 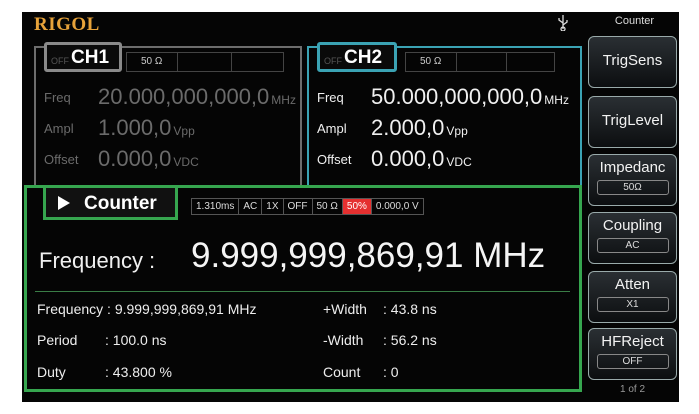 What do you see at coordinates (410, 340) in the screenshot?
I see `nwidth-value: : 56.2 ns` at bounding box center [410, 340].